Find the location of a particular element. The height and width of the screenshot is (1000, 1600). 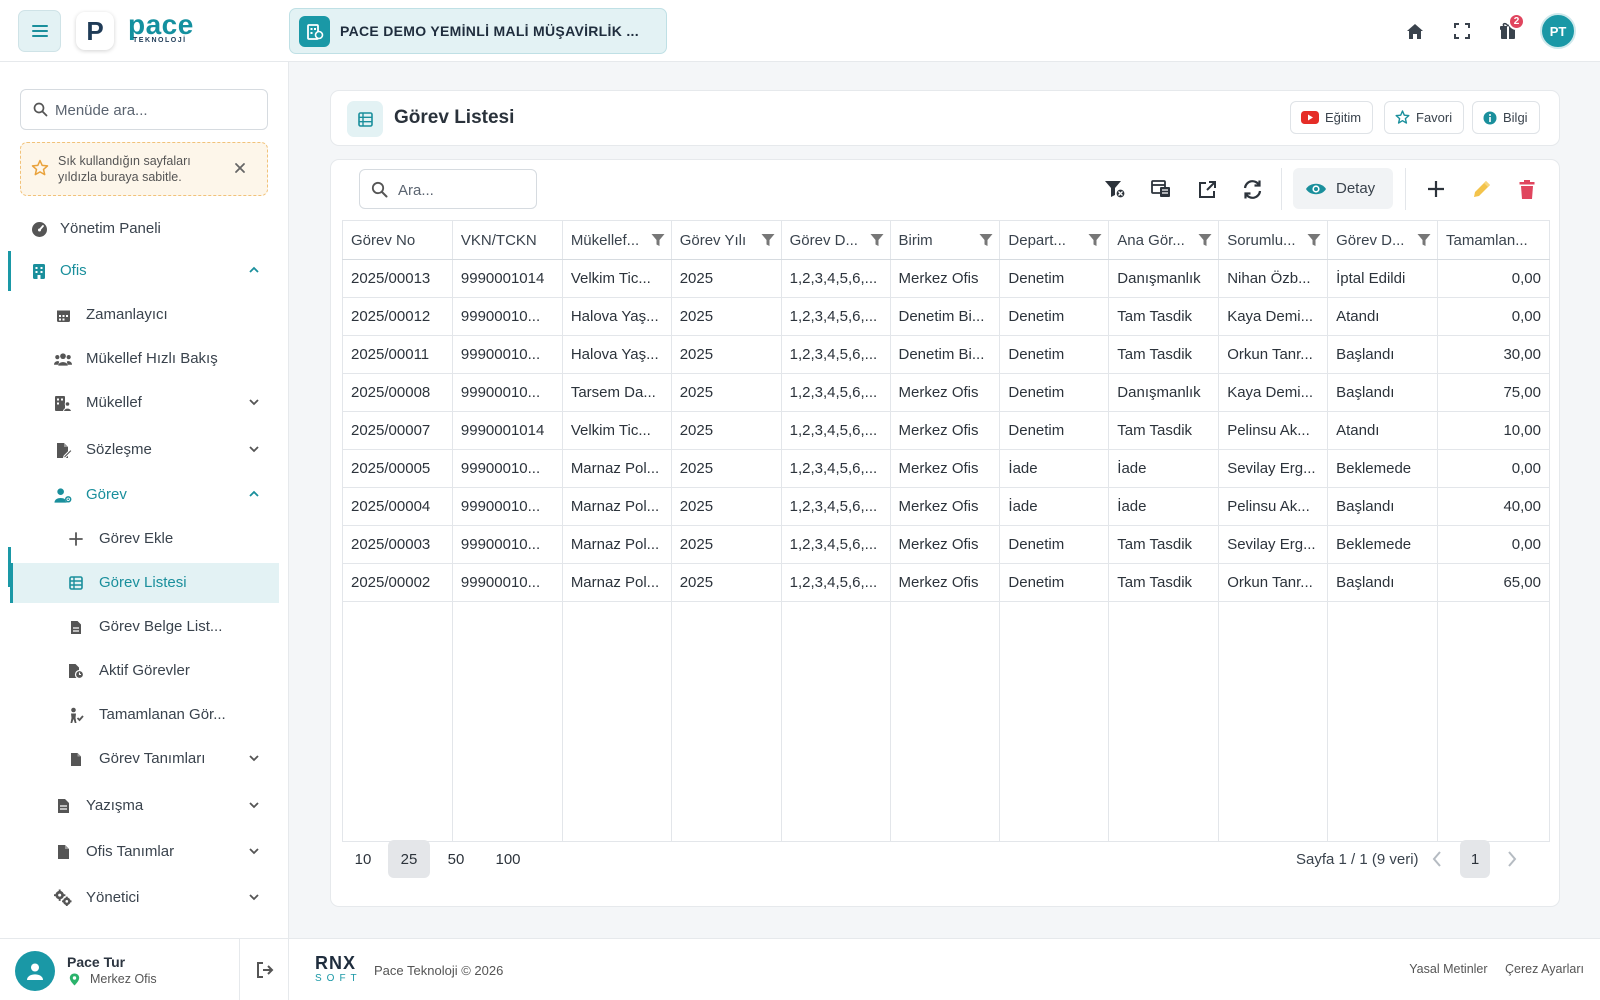

sidebar-item-aktif-gorevler: Aktif Görevler is located at coordinates (144, 671).